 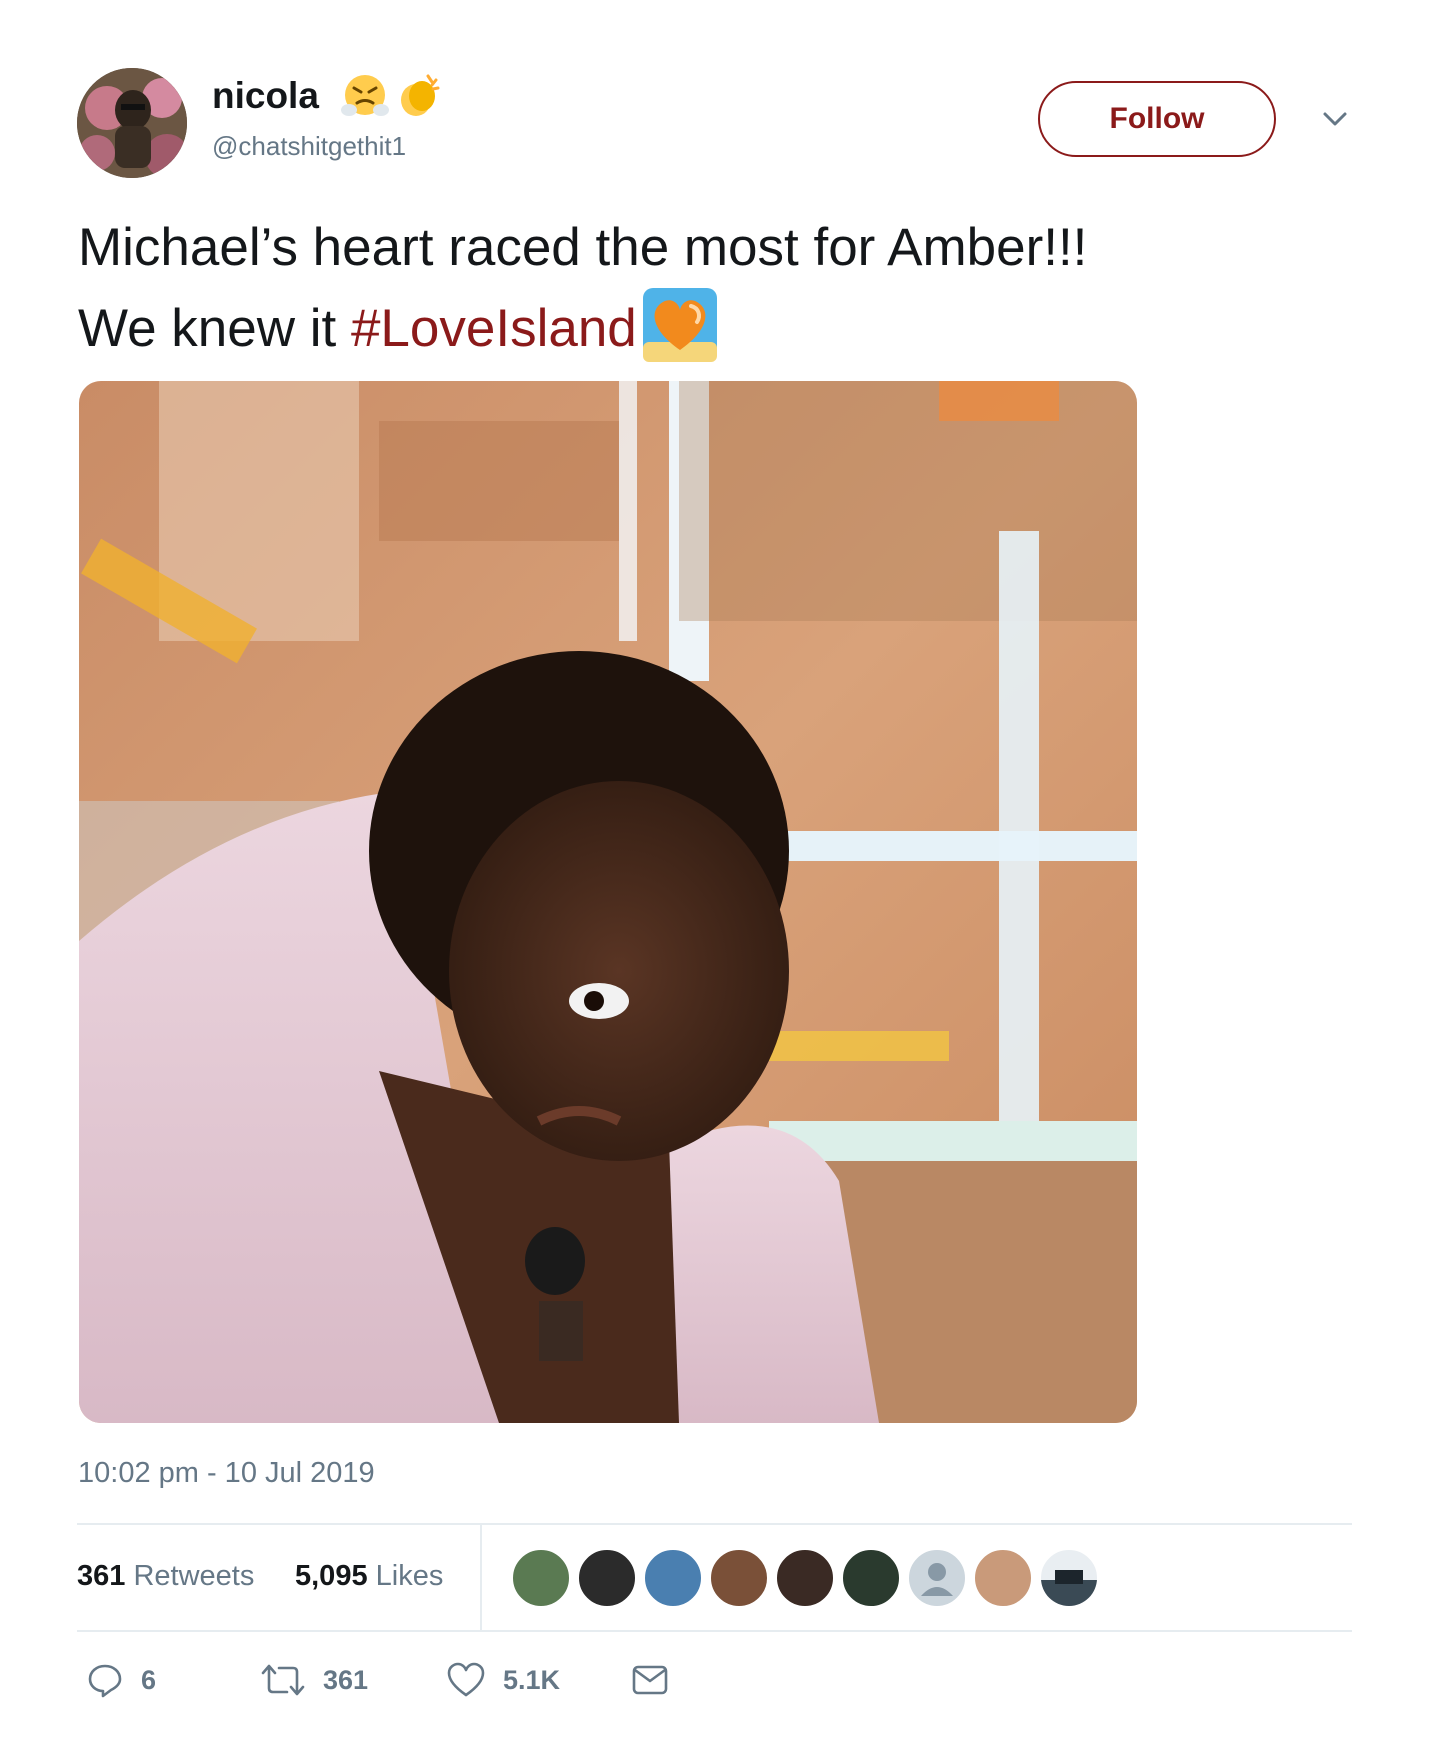 I want to click on tweet-timestamp: 10:02 pm - 10 Jul 2019, so click(x=226, y=1473).